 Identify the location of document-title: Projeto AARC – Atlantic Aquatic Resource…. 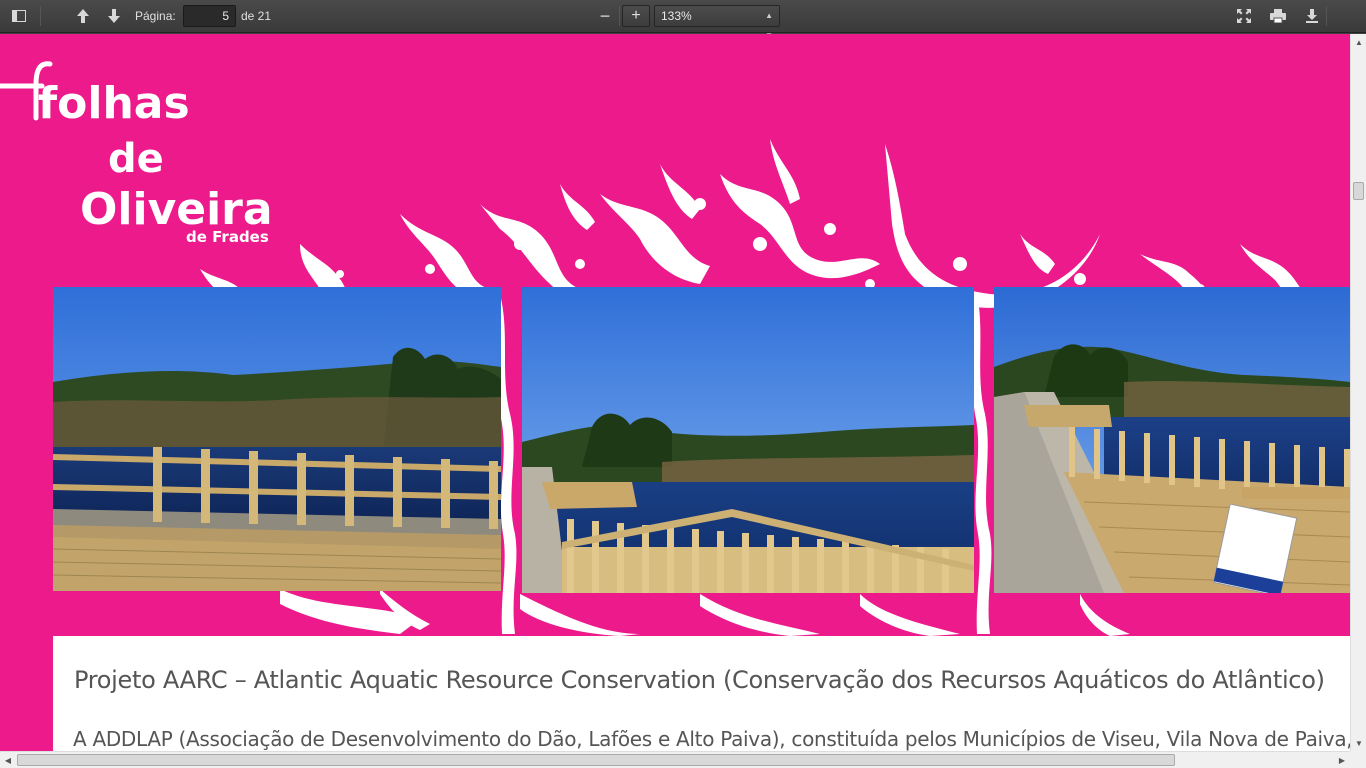
(699, 680).